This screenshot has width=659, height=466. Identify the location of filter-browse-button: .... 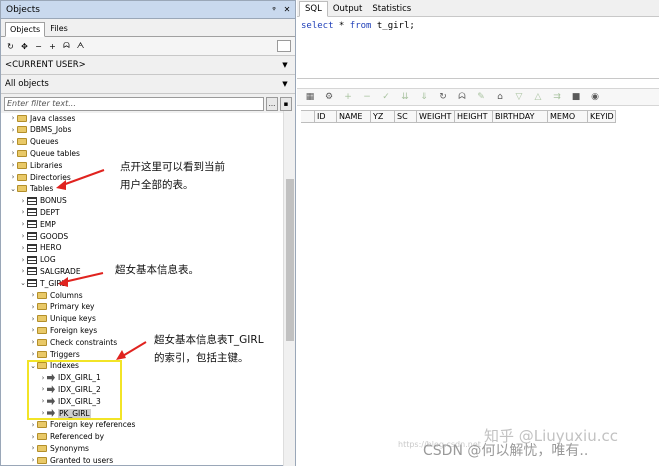
(272, 103).